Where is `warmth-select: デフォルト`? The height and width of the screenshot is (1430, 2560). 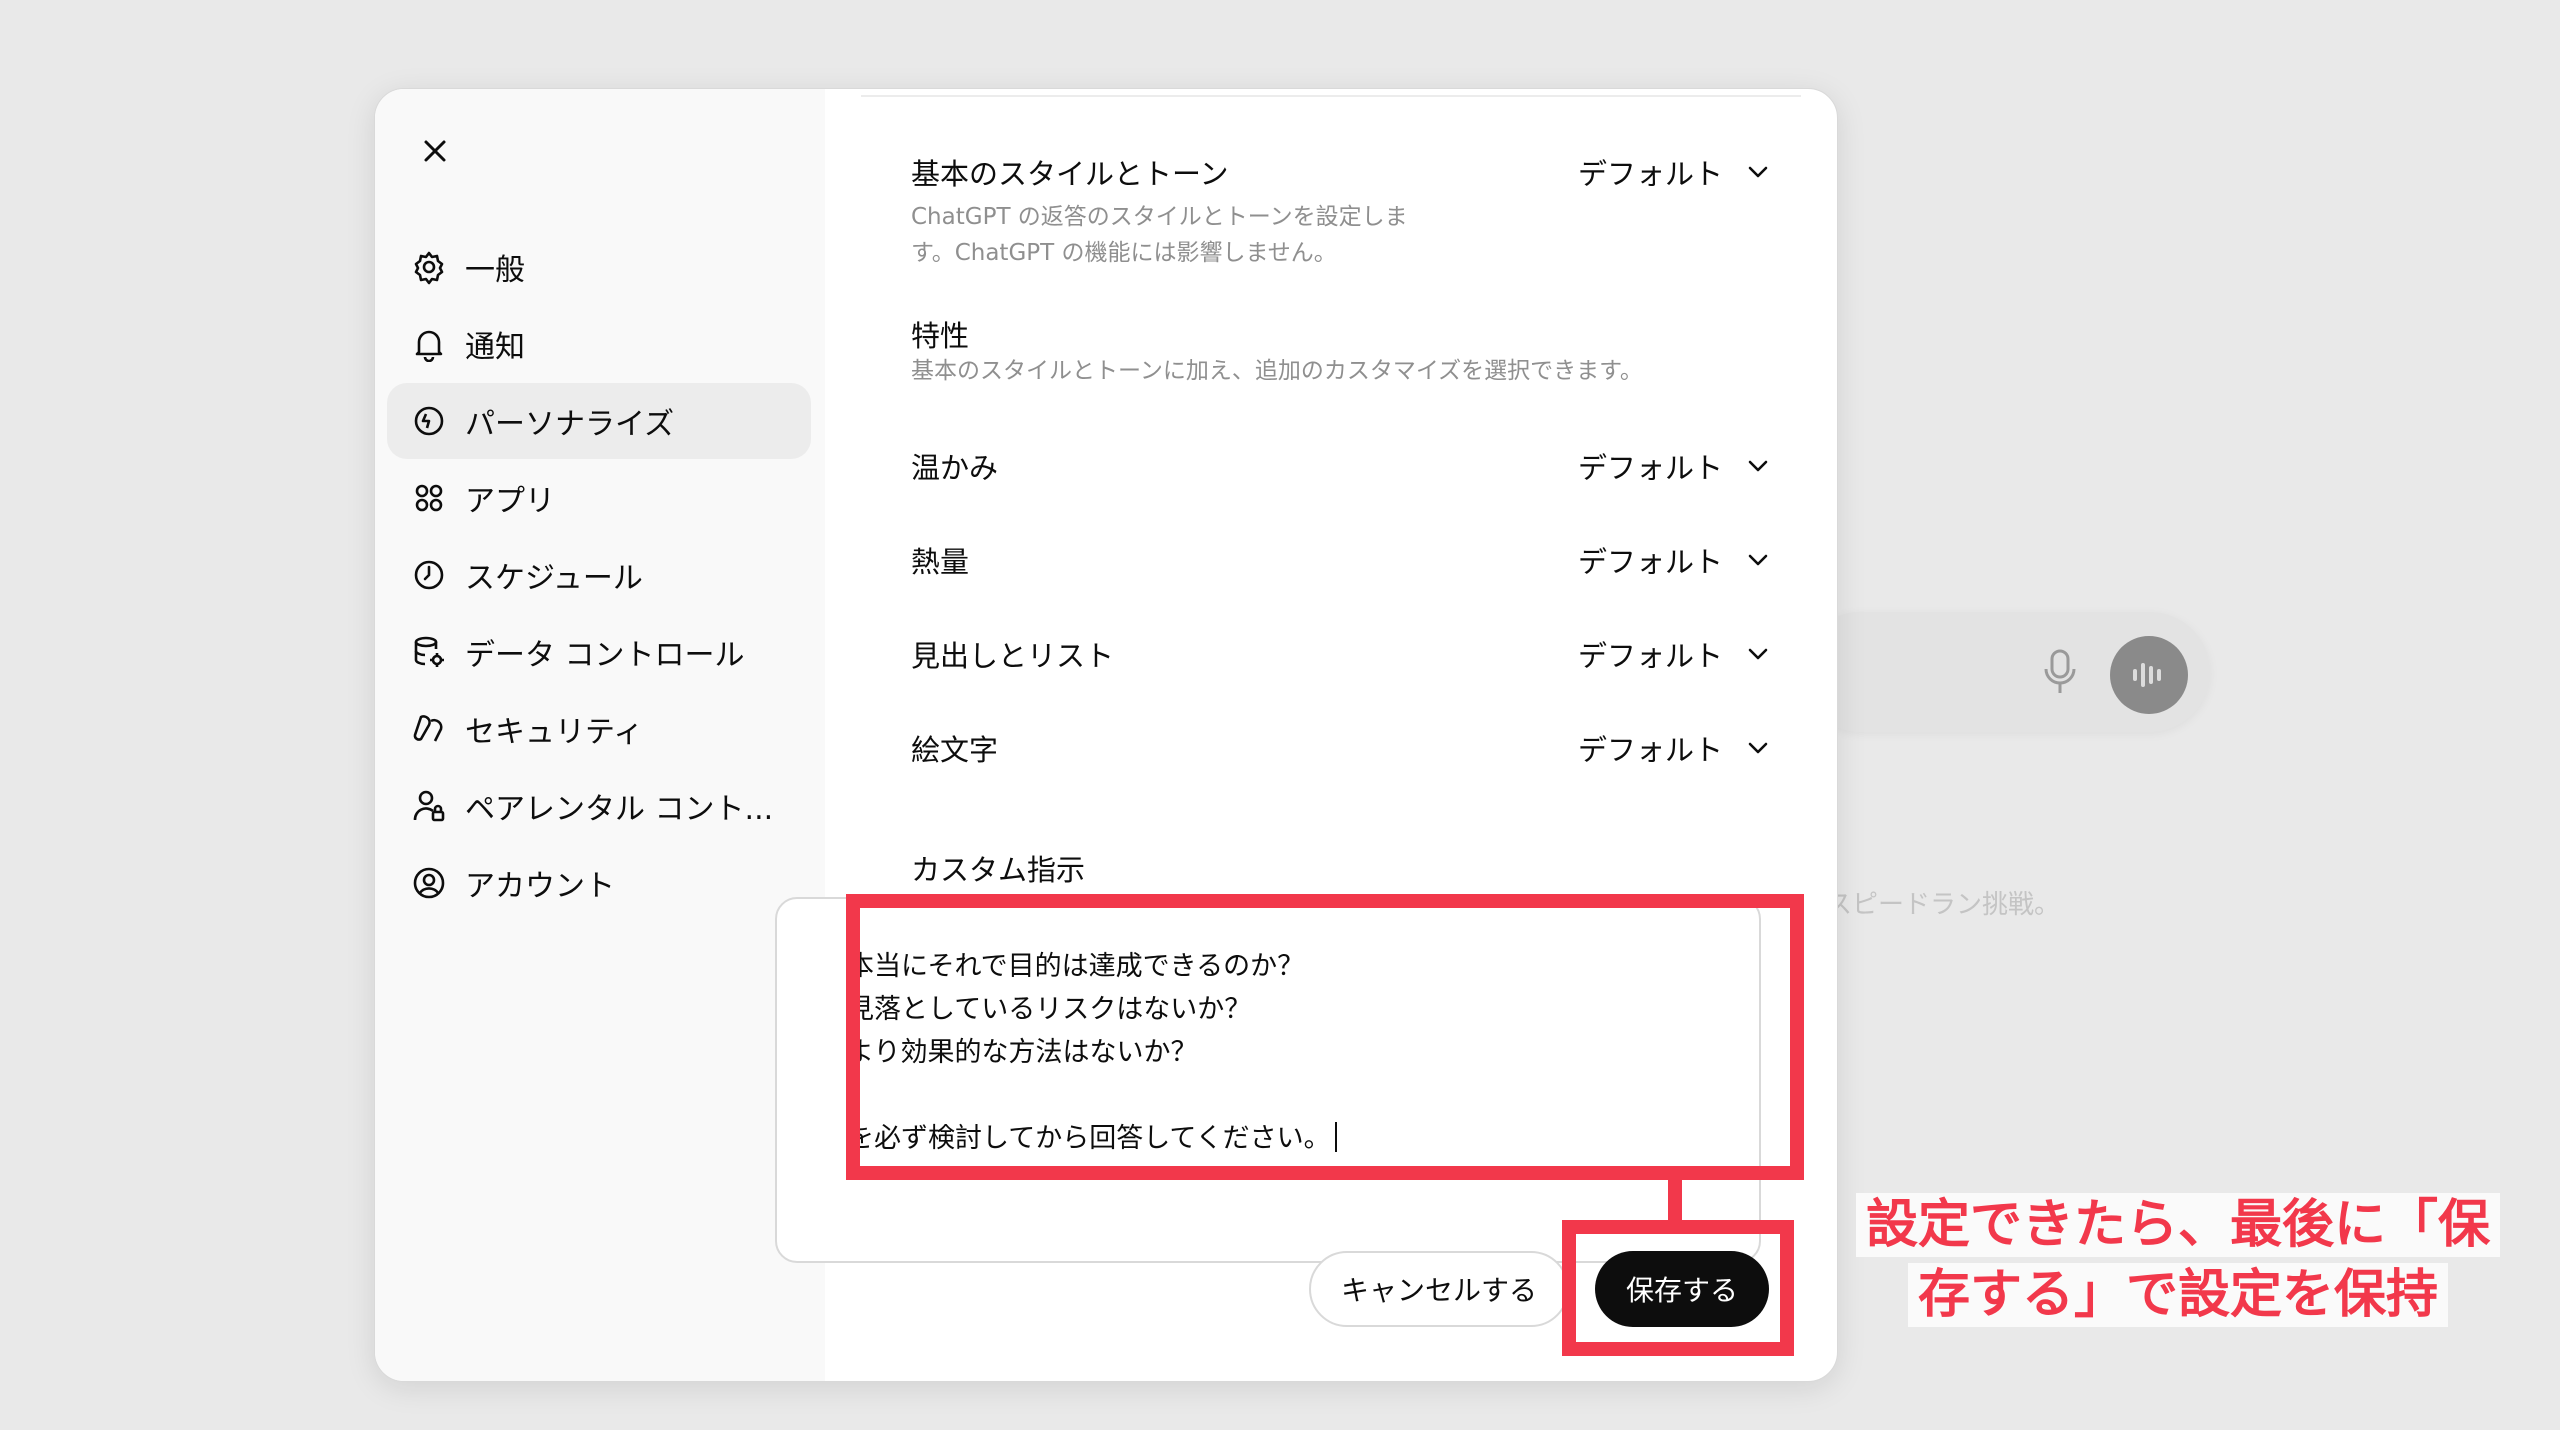
warmth-select: デフォルト is located at coordinates (1674, 466).